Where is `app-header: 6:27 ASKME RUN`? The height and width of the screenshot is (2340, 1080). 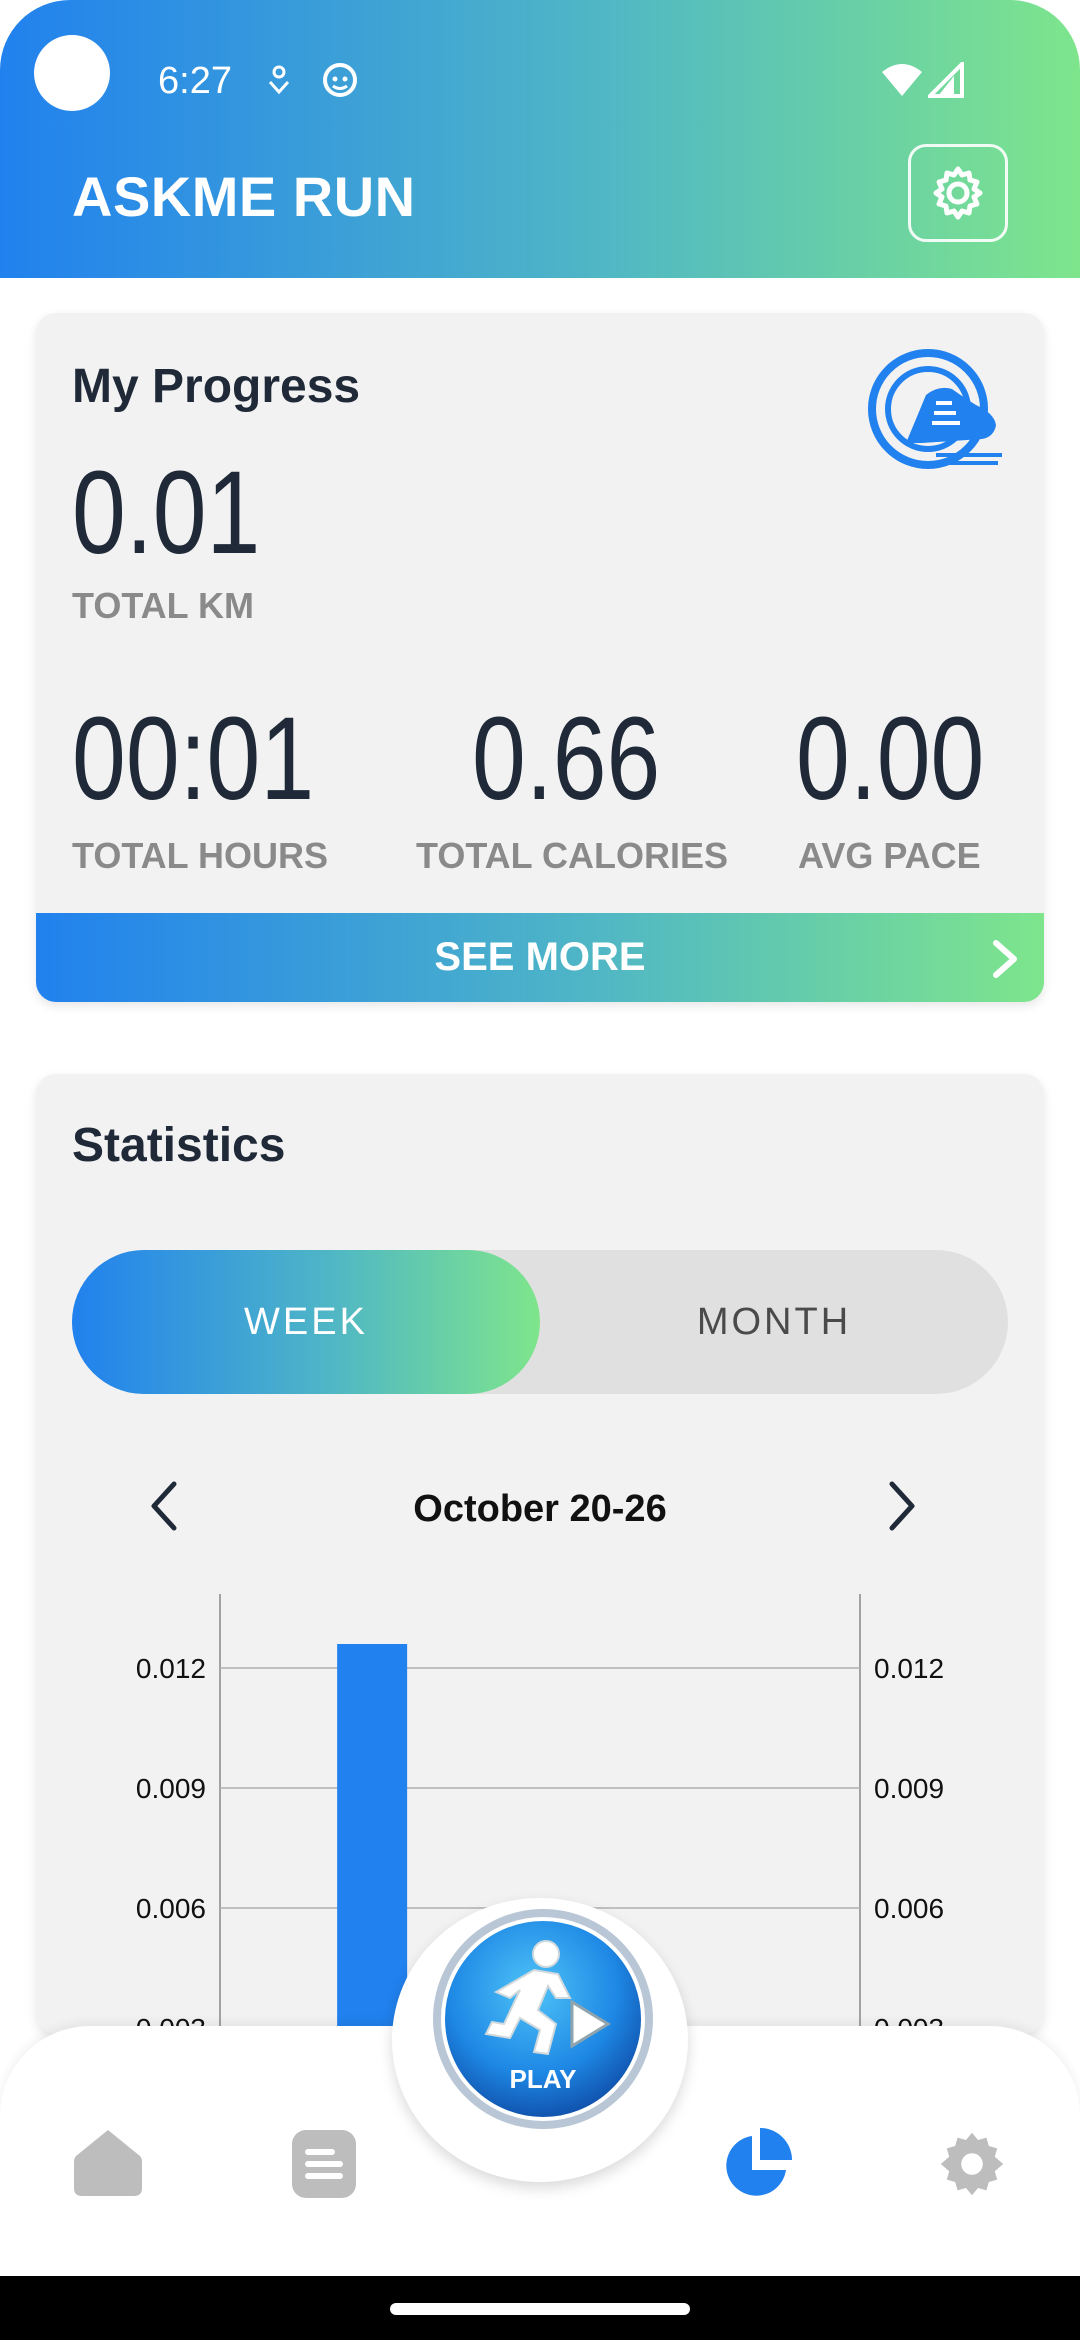 app-header: 6:27 ASKME RUN is located at coordinates (540, 139).